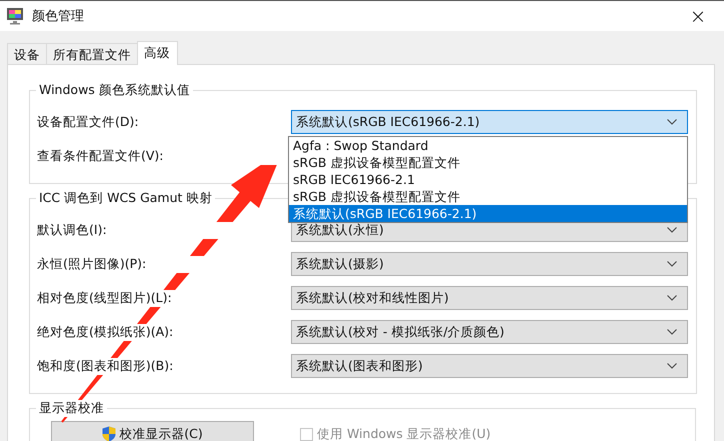 Image resolution: width=724 pixels, height=441 pixels. Describe the element at coordinates (27, 53) in the screenshot. I see `tab: 设备` at that location.